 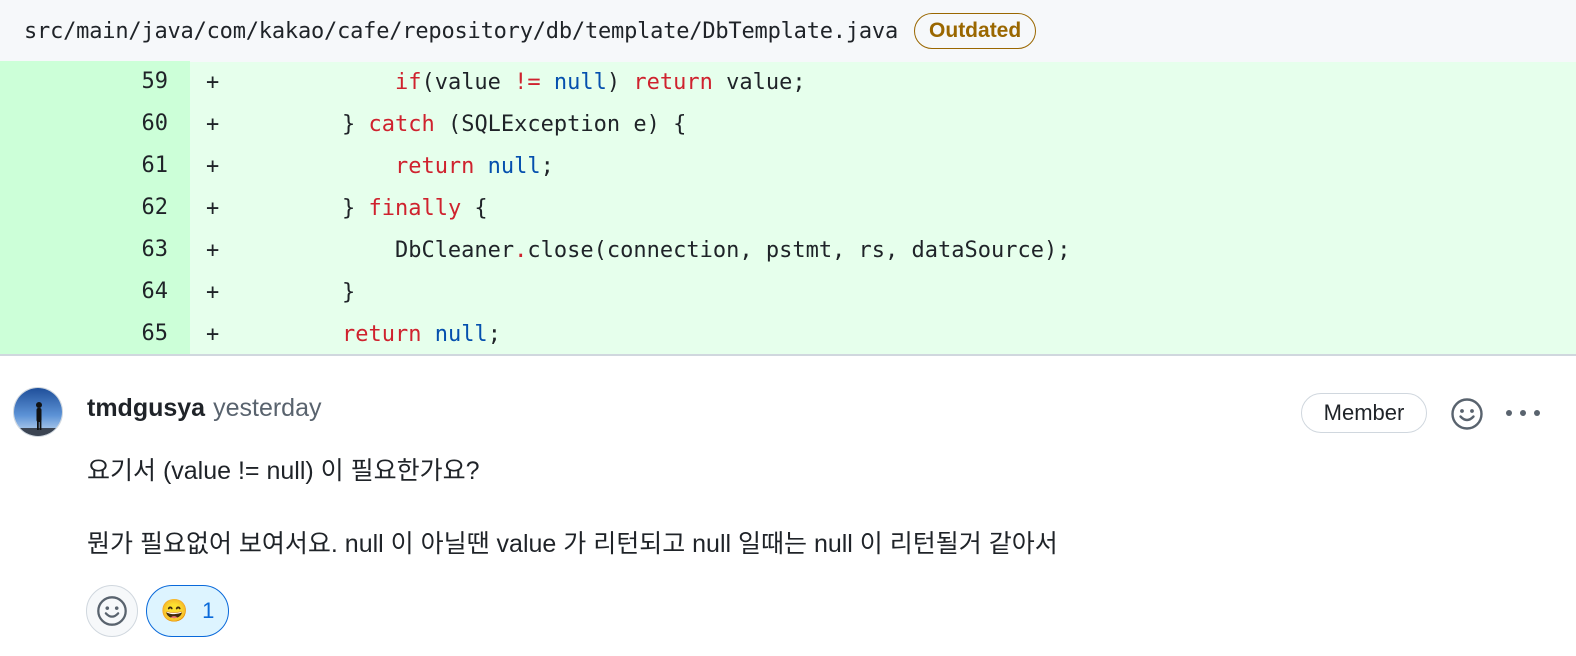 I want to click on code-text: (SQLException e) {, so click(x=560, y=124).